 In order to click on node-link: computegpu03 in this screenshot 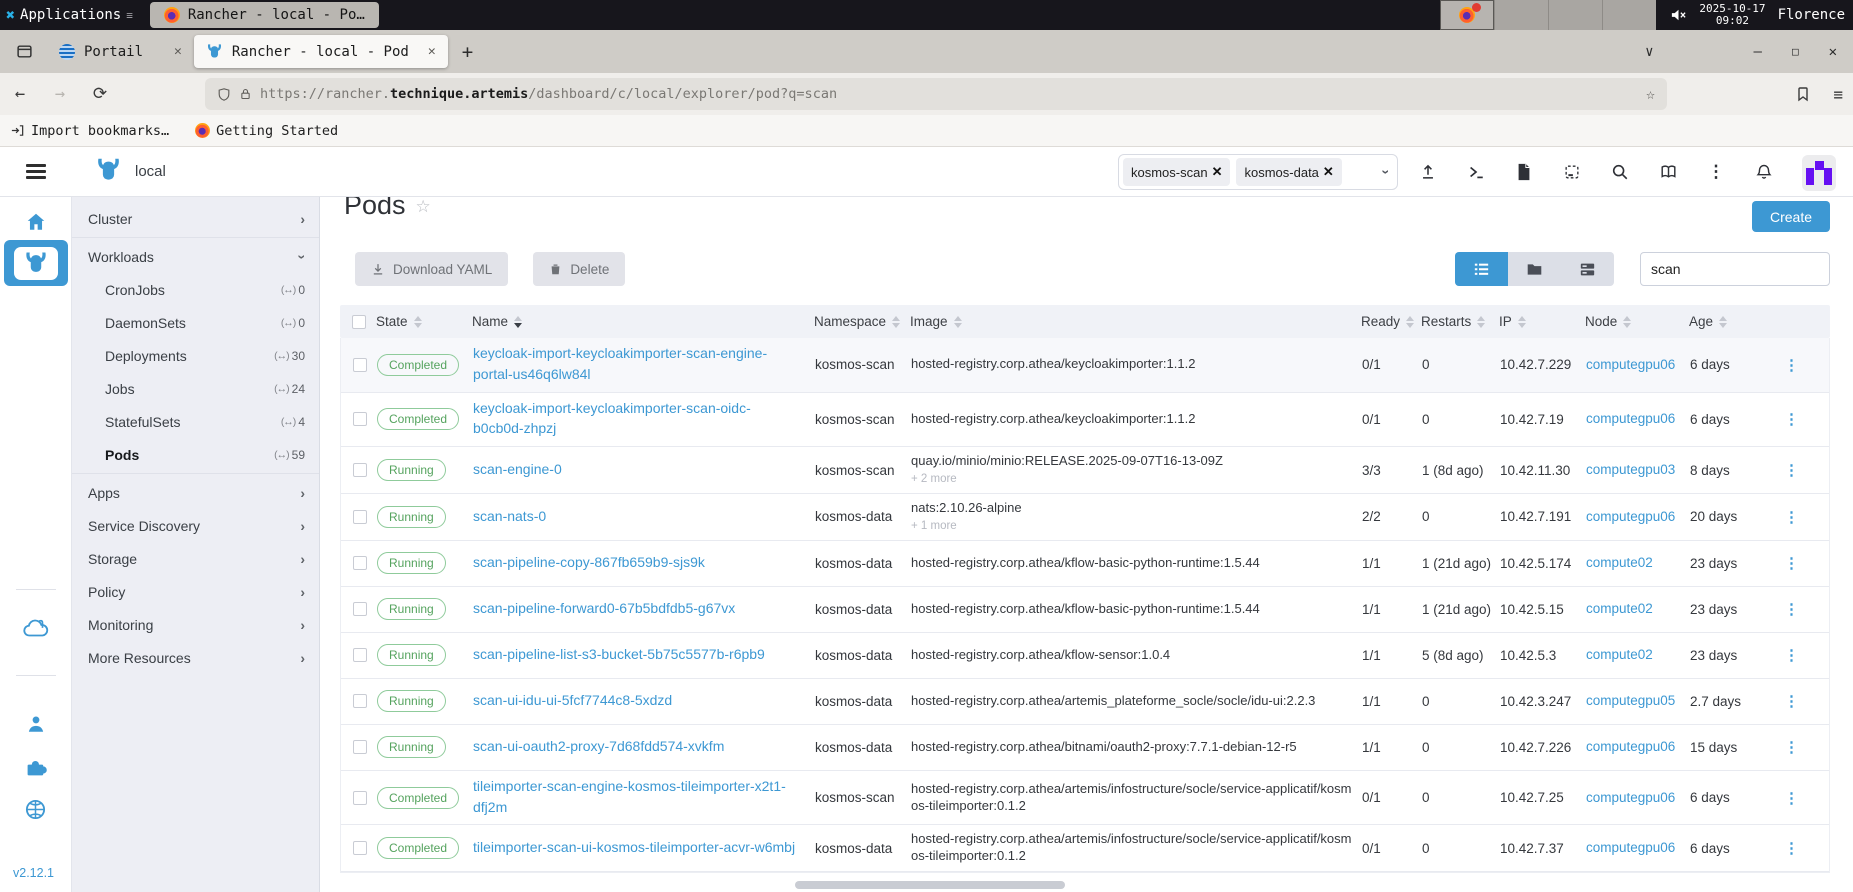, I will do `click(1630, 469)`.